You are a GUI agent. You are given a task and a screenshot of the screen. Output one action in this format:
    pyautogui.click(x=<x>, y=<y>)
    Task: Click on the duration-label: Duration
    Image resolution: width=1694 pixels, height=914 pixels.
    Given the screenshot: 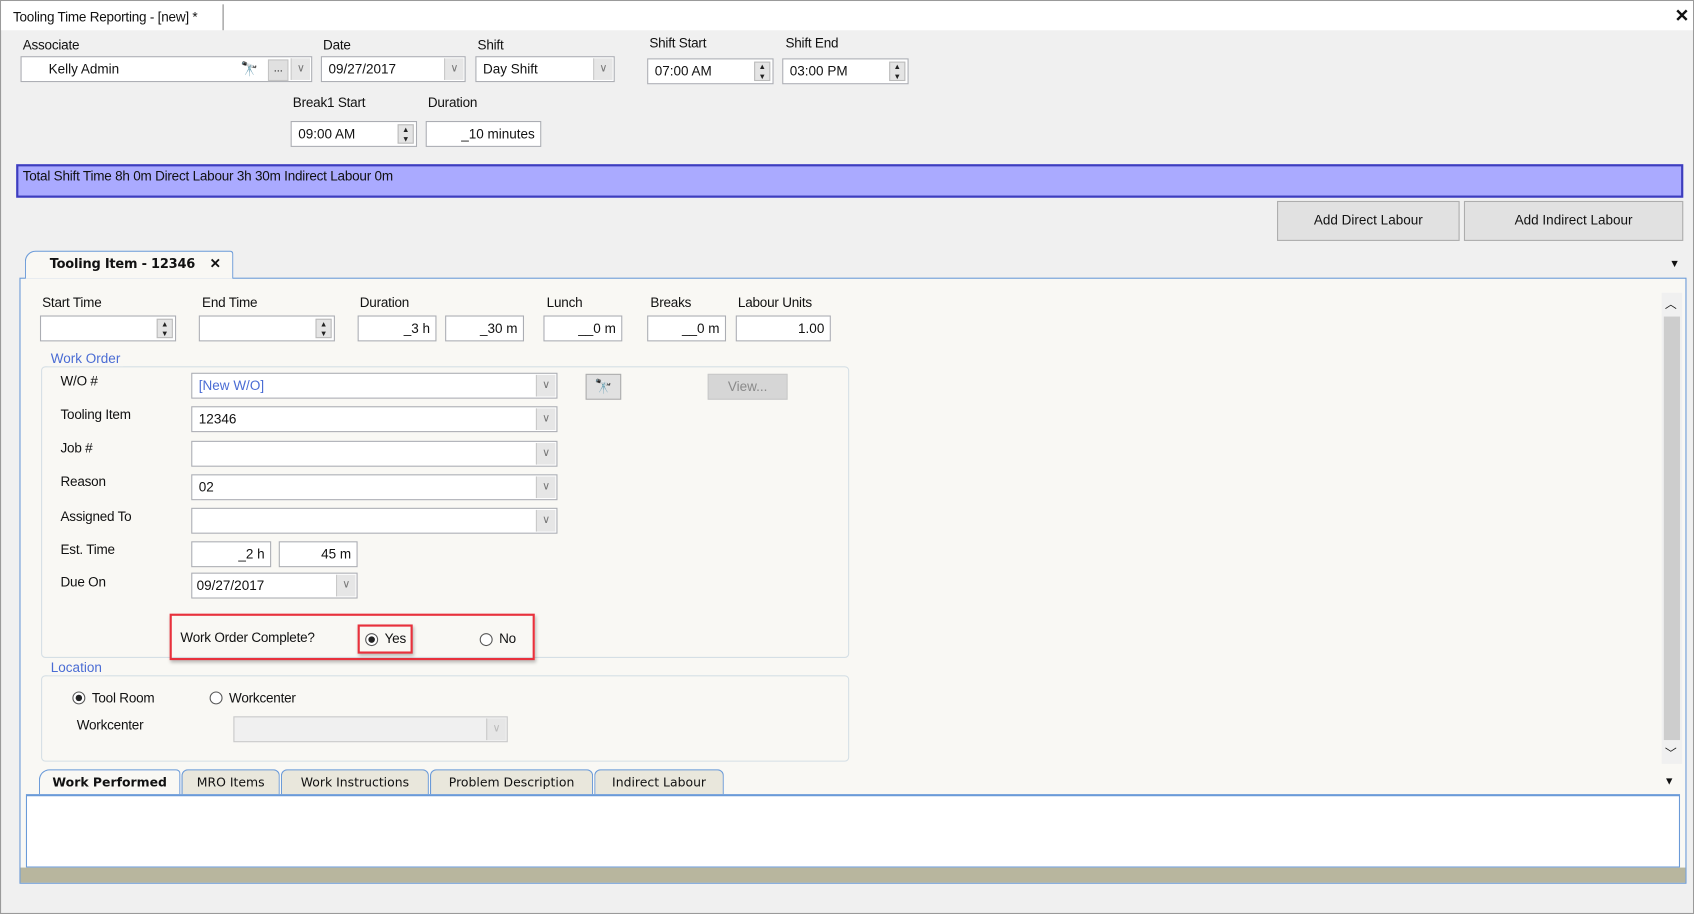 What is the action you would take?
    pyautogui.click(x=384, y=302)
    